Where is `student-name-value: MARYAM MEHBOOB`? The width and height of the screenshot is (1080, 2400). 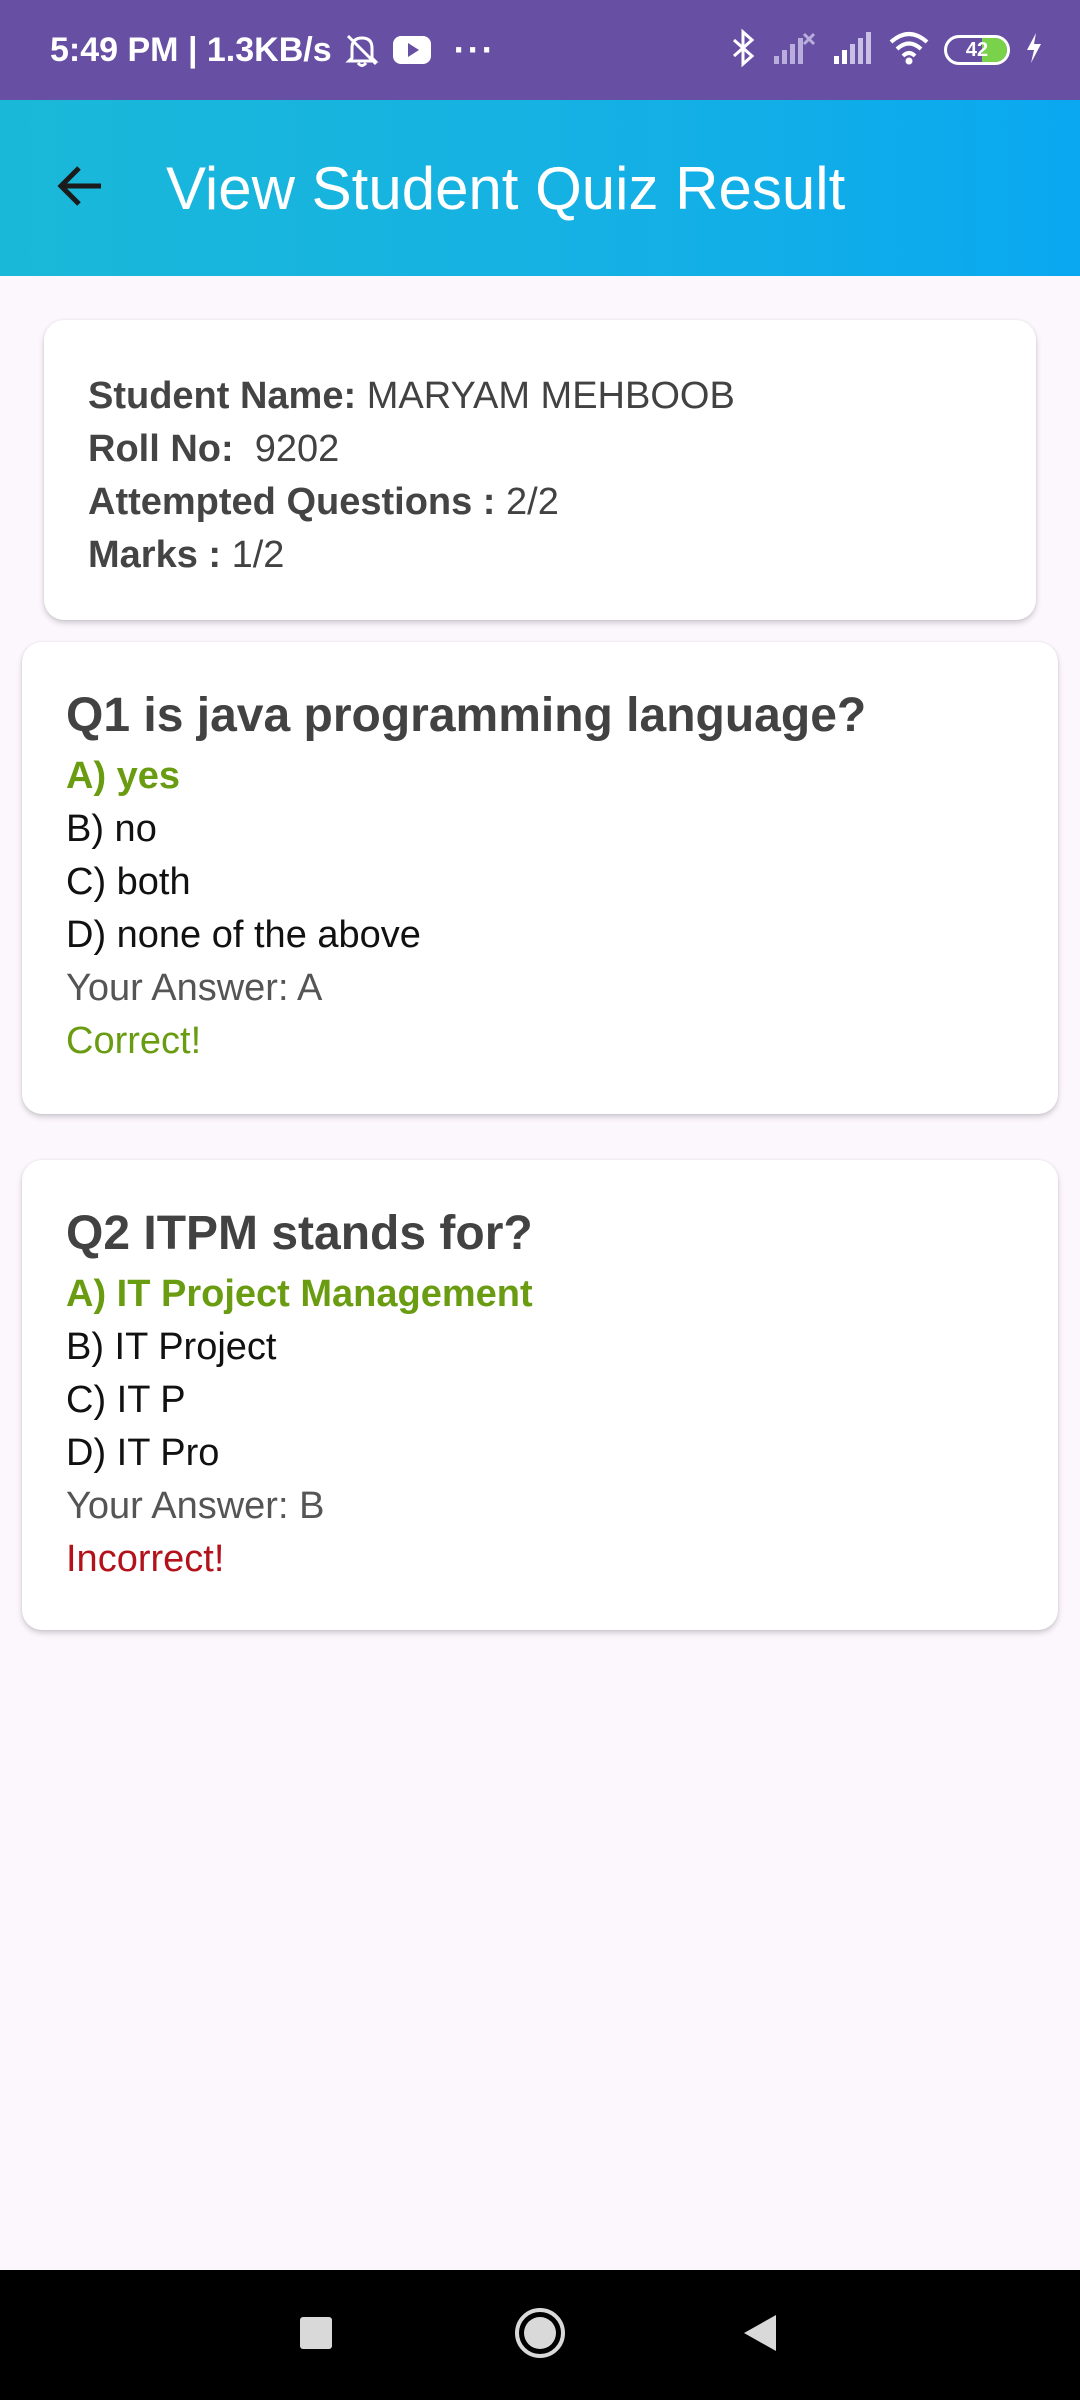
student-name-value: MARYAM MEHBOOB is located at coordinates (545, 396).